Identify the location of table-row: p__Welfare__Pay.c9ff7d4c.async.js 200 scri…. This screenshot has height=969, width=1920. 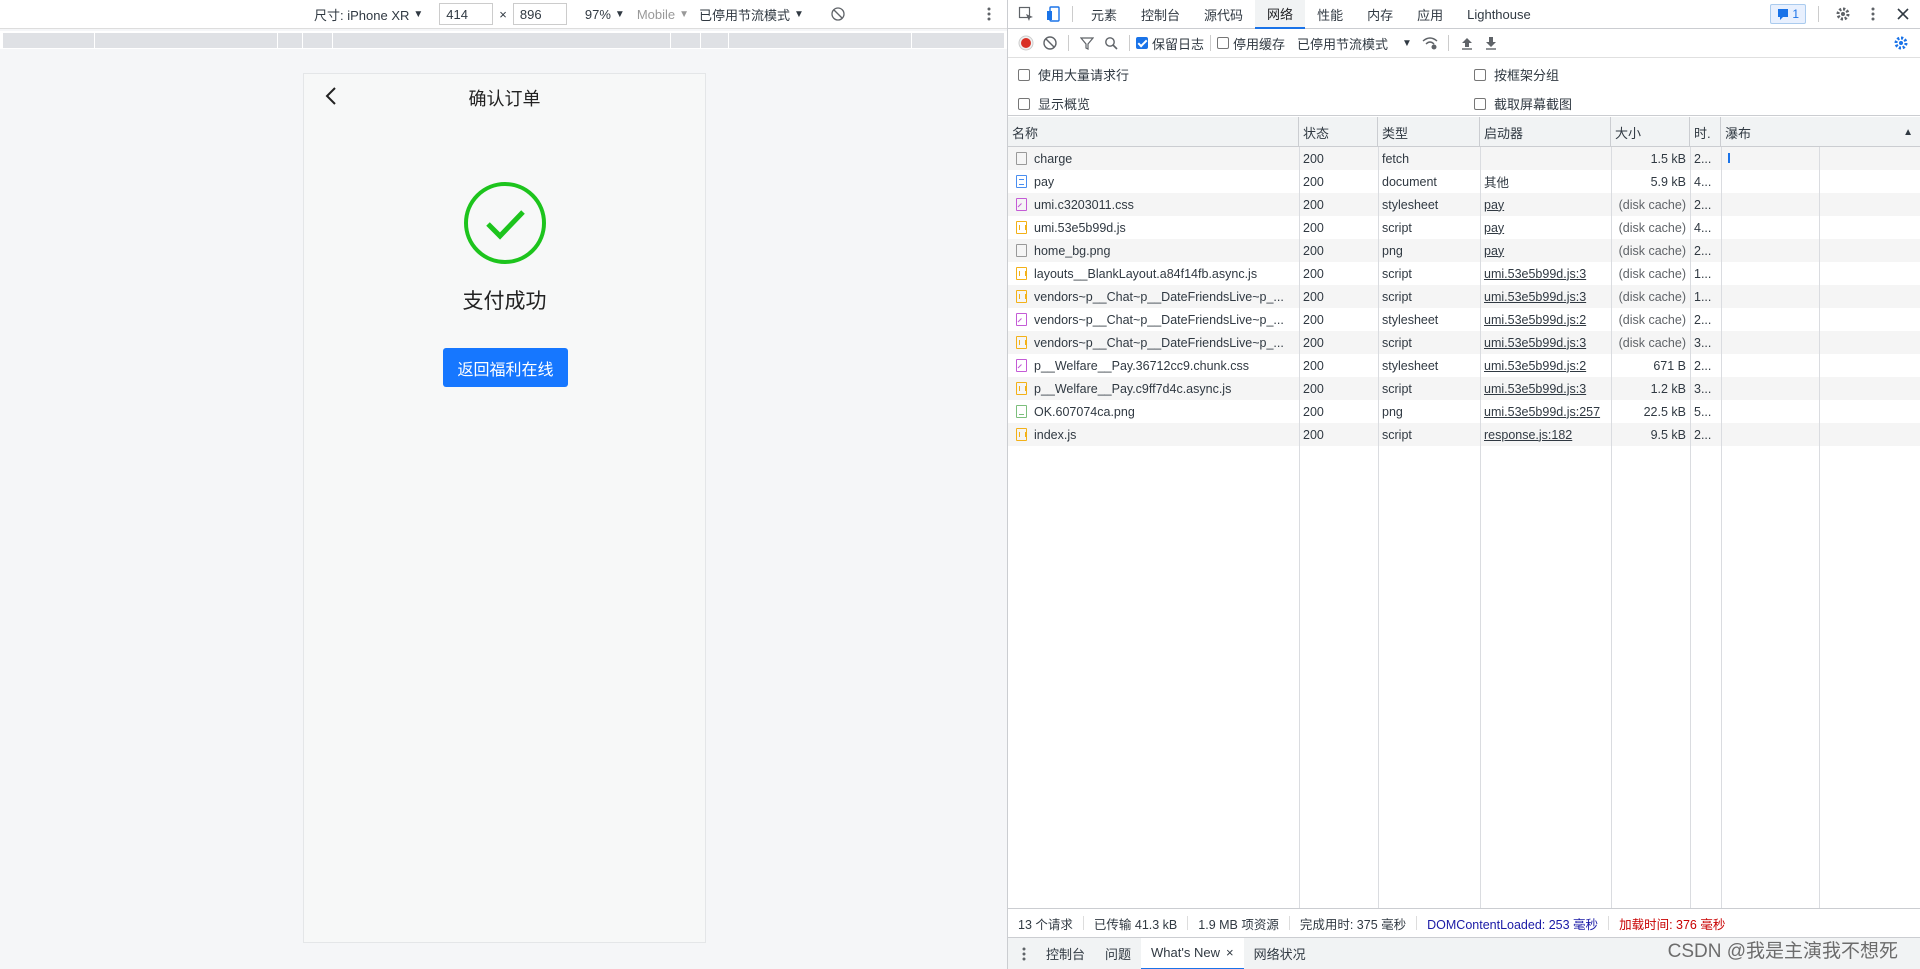
(1464, 388).